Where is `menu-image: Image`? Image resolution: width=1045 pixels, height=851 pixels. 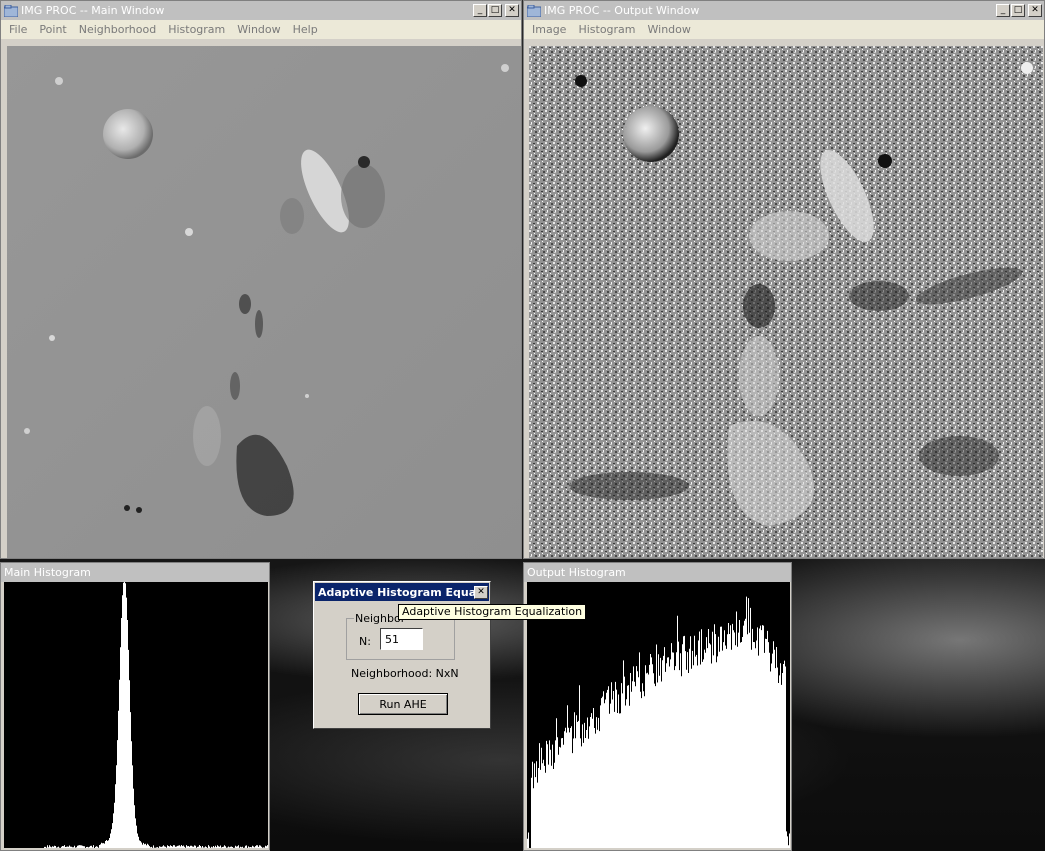 menu-image: Image is located at coordinates (549, 29).